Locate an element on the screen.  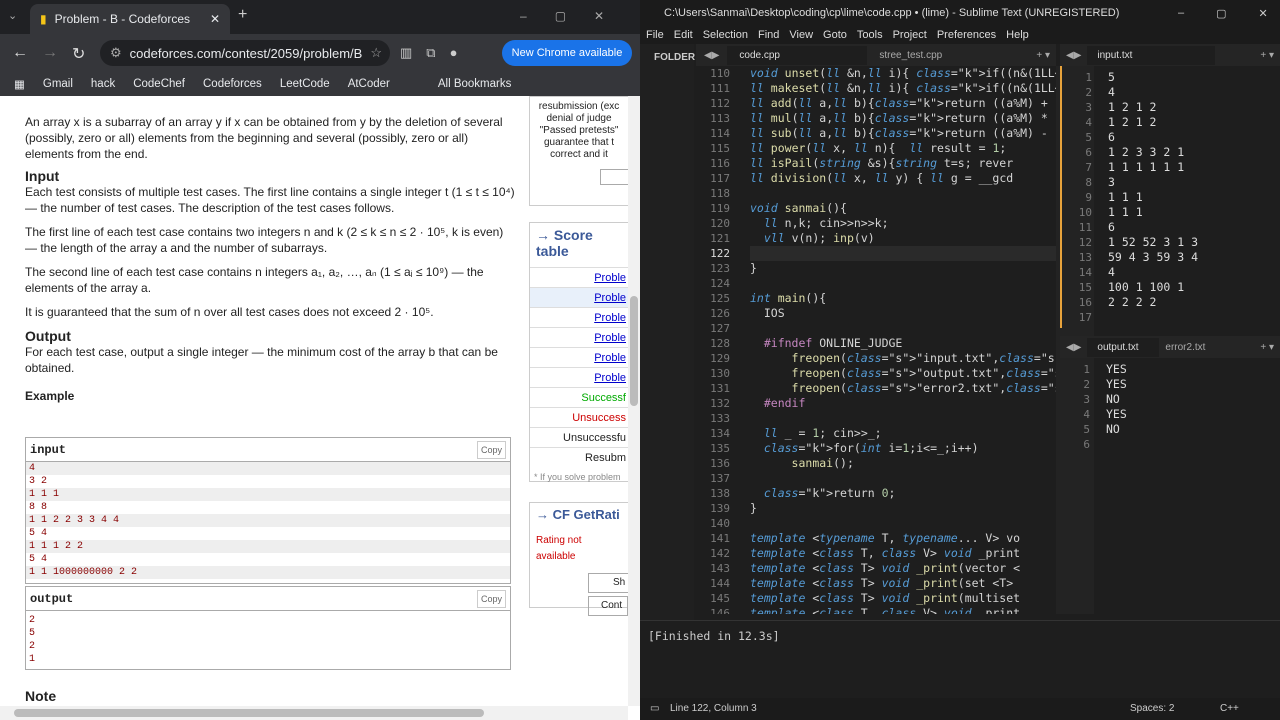
new-tab-icon: + is located at coordinates (242, 15).